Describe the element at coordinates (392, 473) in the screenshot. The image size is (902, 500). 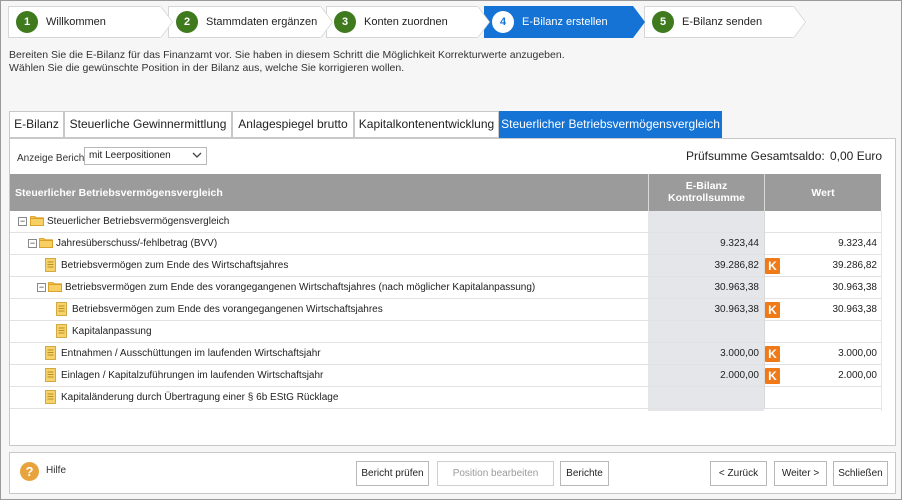
I see `bericht-pruefen-button: Bericht prüfen` at that location.